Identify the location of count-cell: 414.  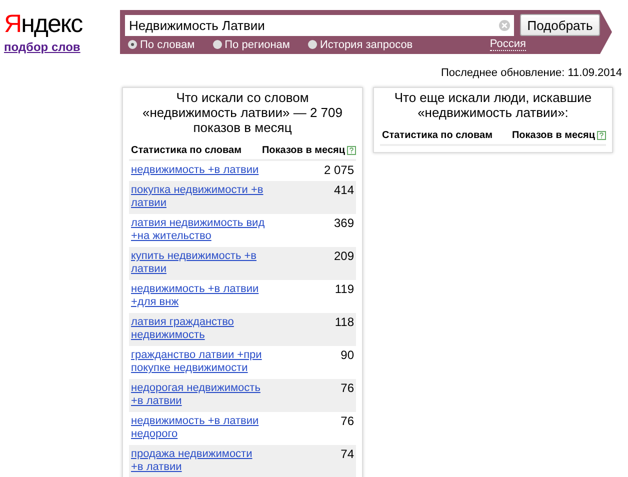
(344, 190).